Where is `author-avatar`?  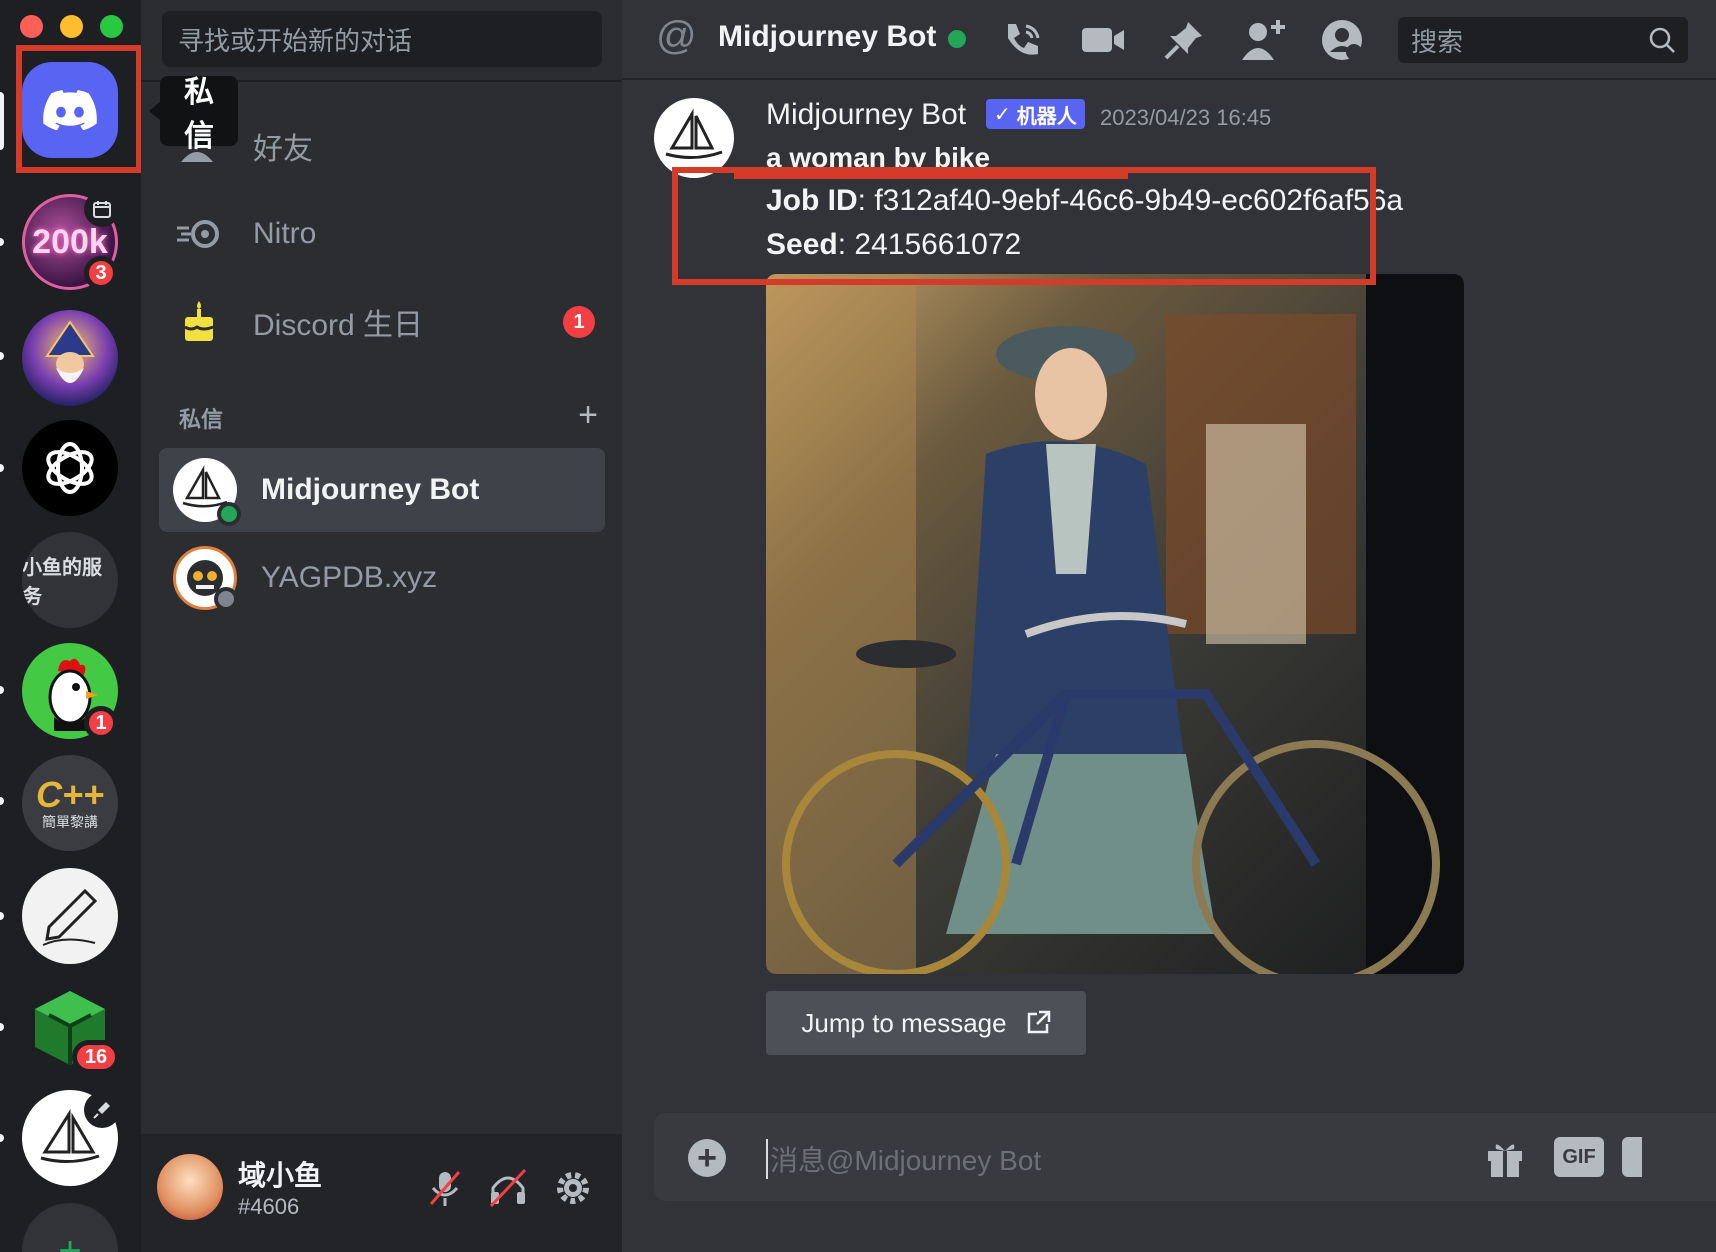 author-avatar is located at coordinates (694, 138).